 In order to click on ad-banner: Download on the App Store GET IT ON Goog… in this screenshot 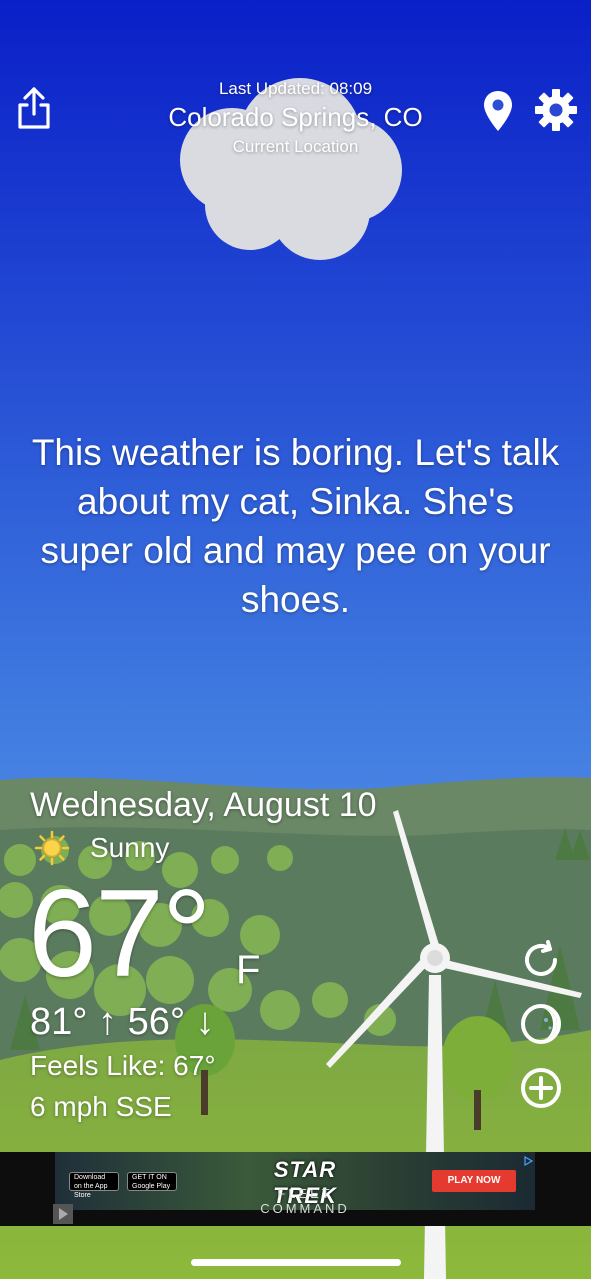, I will do `click(295, 1189)`.